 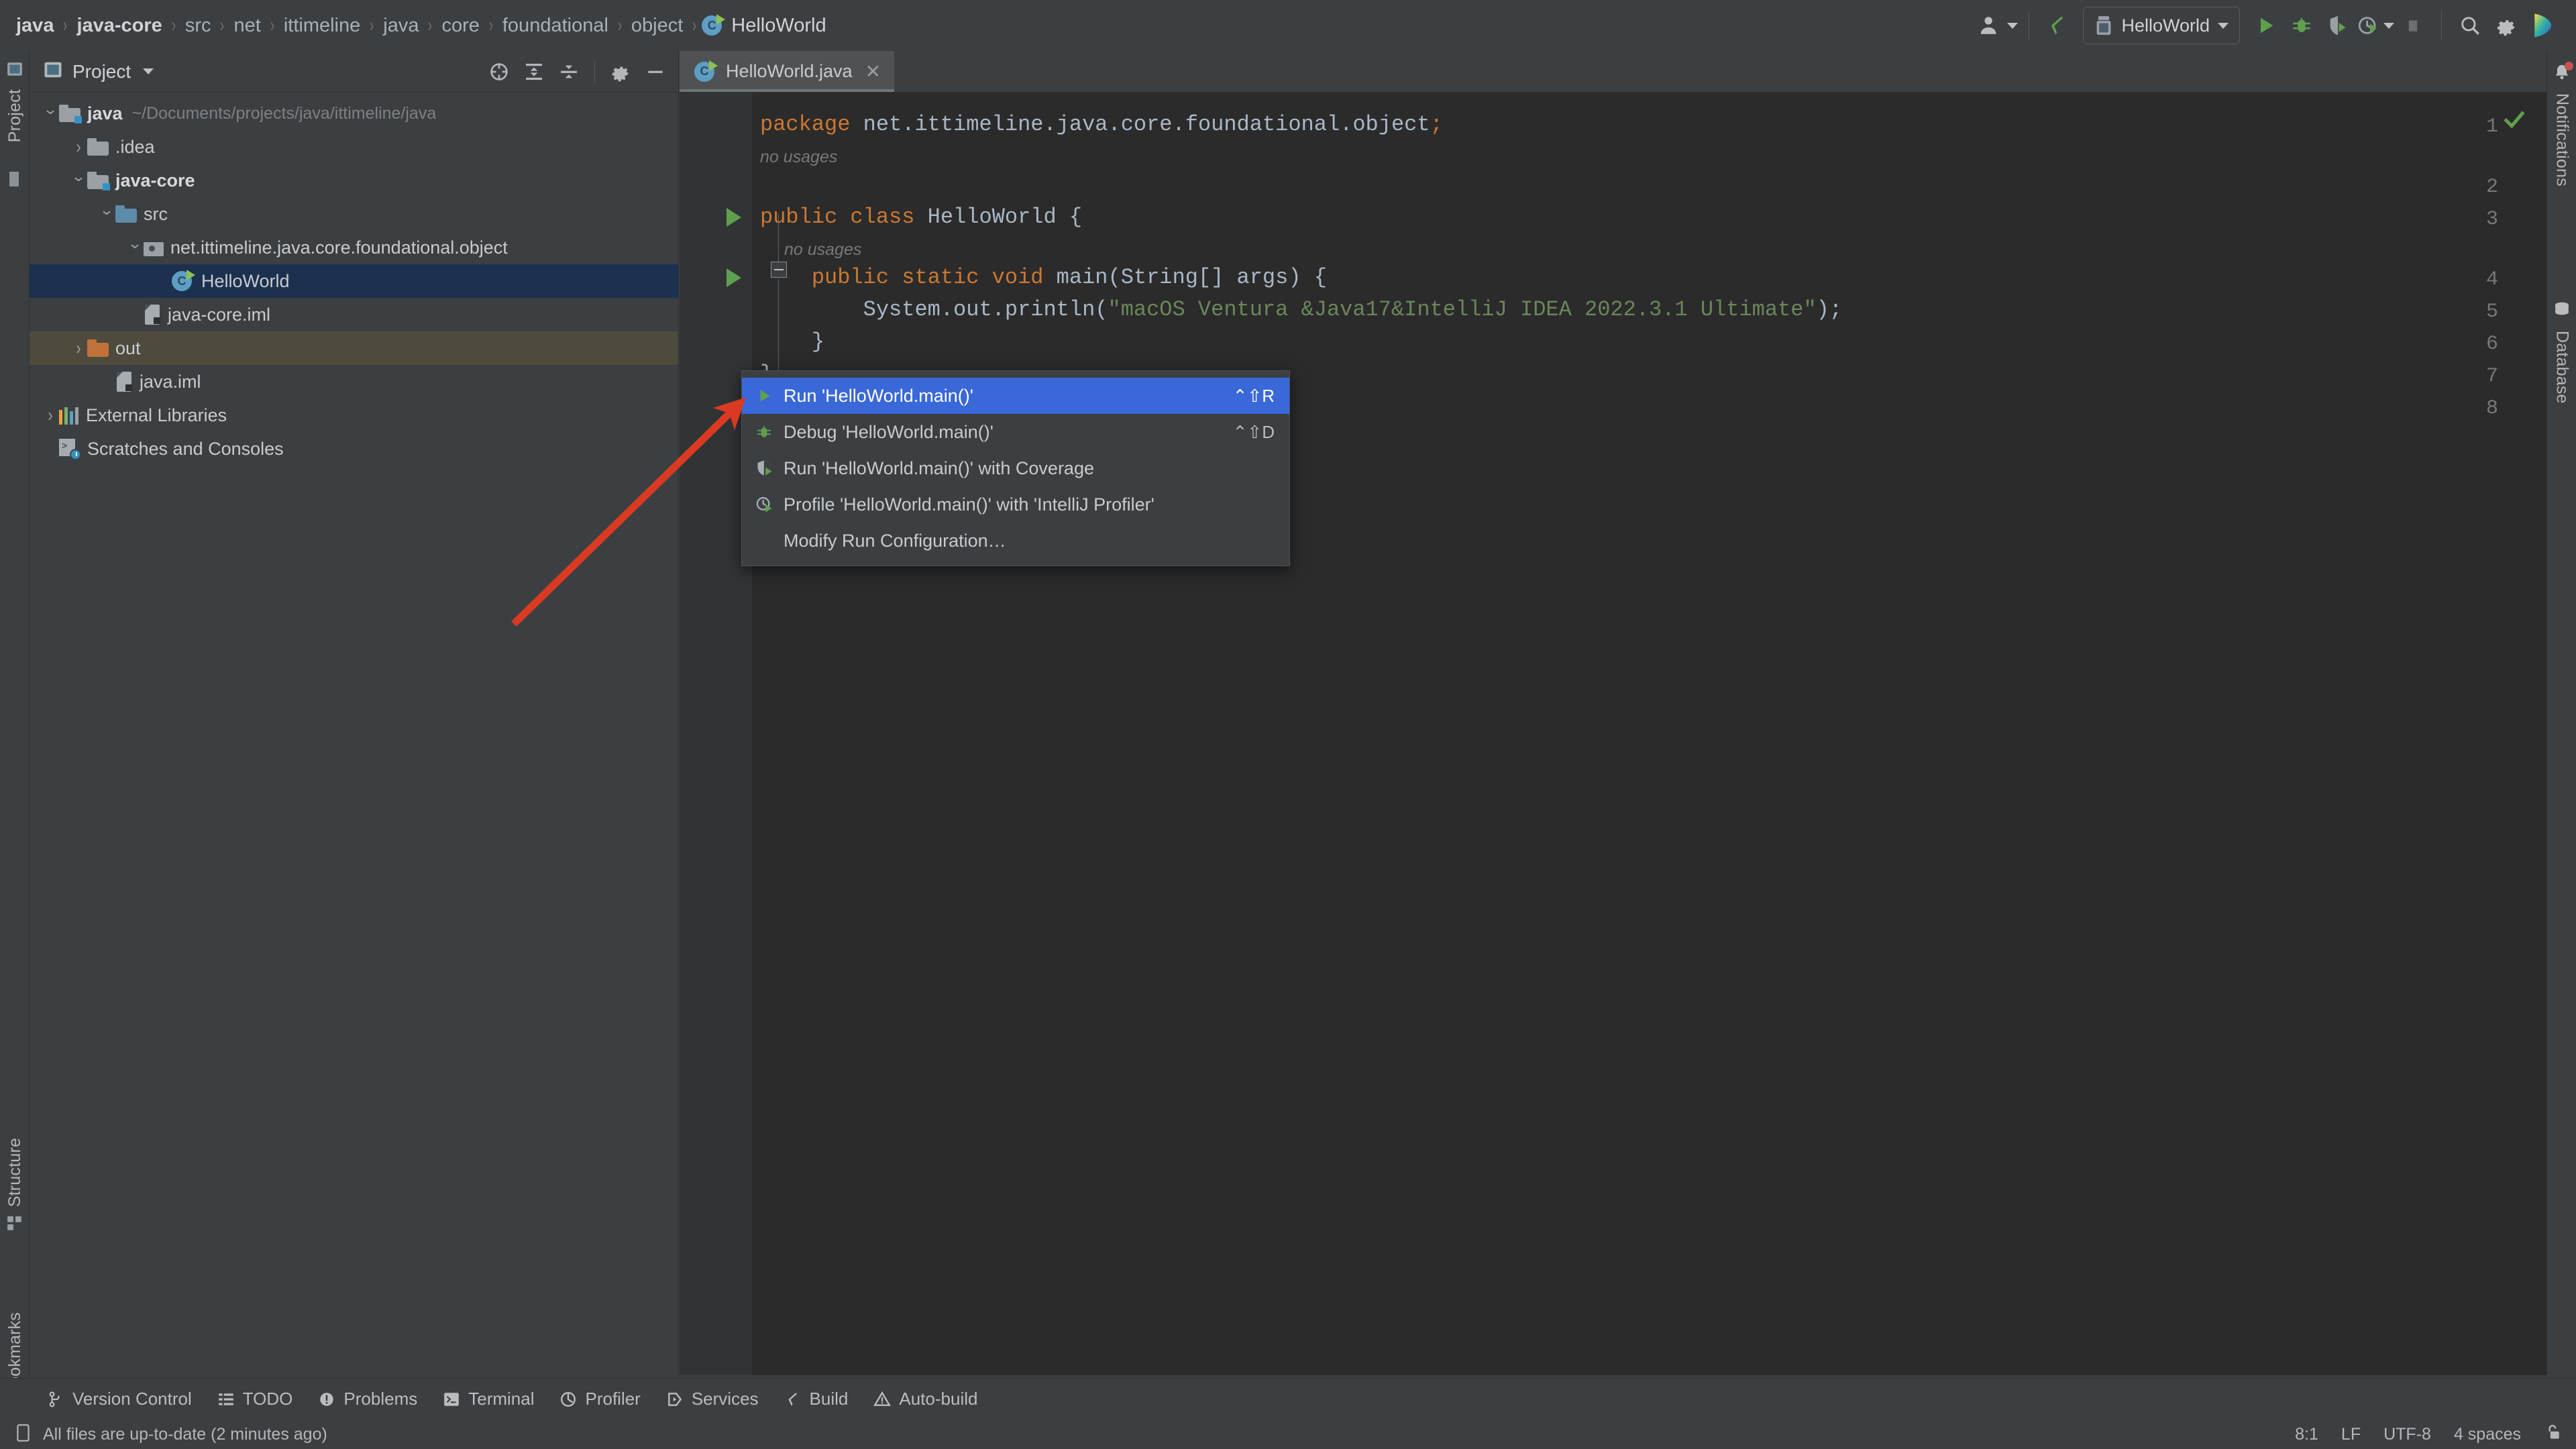 What do you see at coordinates (2375, 25) in the screenshot?
I see `profiler-icon` at bounding box center [2375, 25].